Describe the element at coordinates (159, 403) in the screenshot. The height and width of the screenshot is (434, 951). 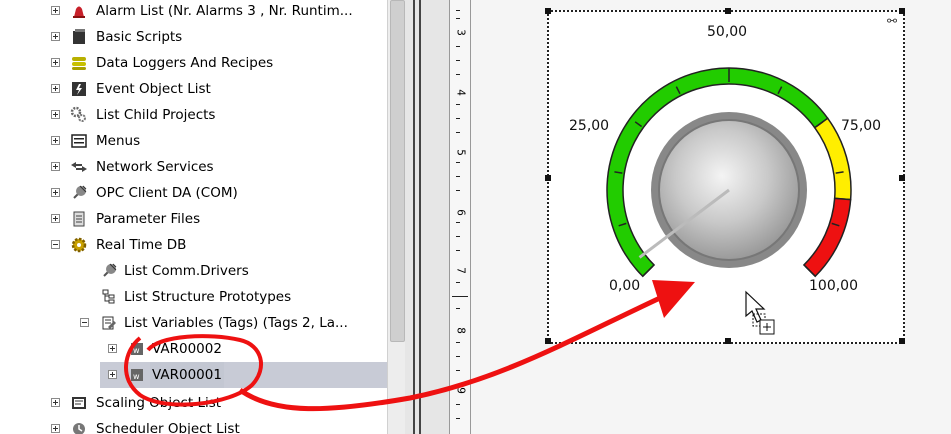
I see `tree-item-label: Scaling Object List` at that location.